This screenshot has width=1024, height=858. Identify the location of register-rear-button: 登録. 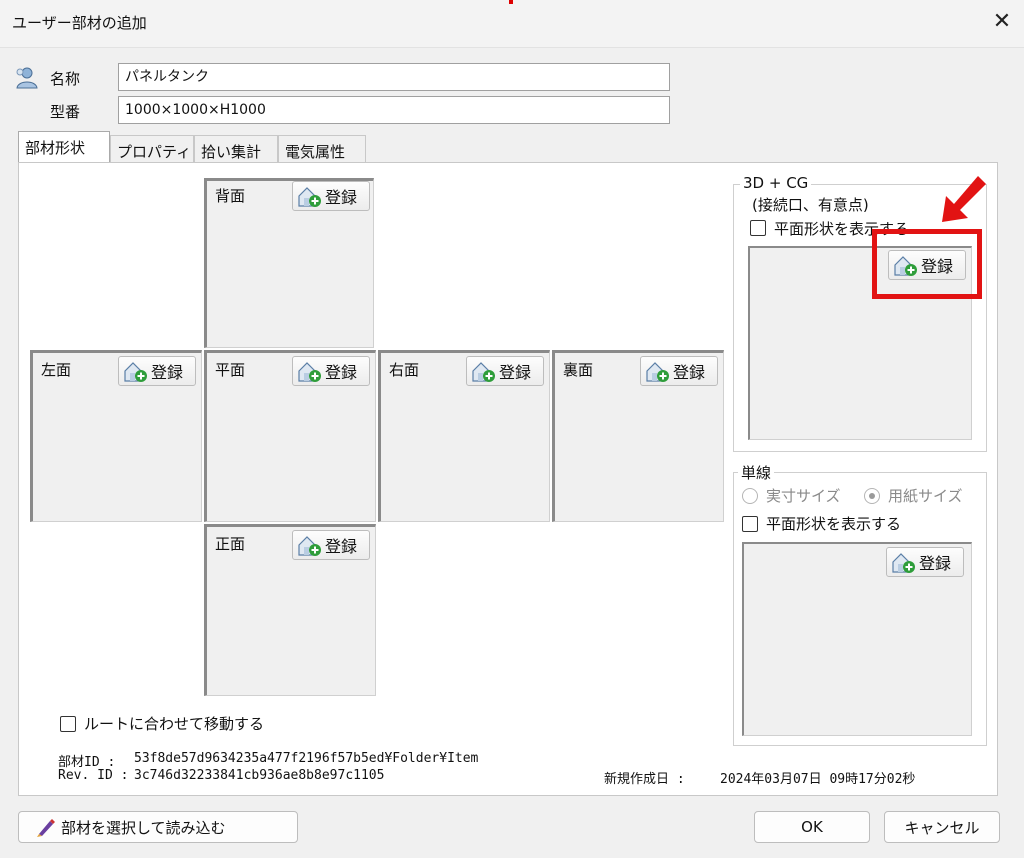
(679, 371).